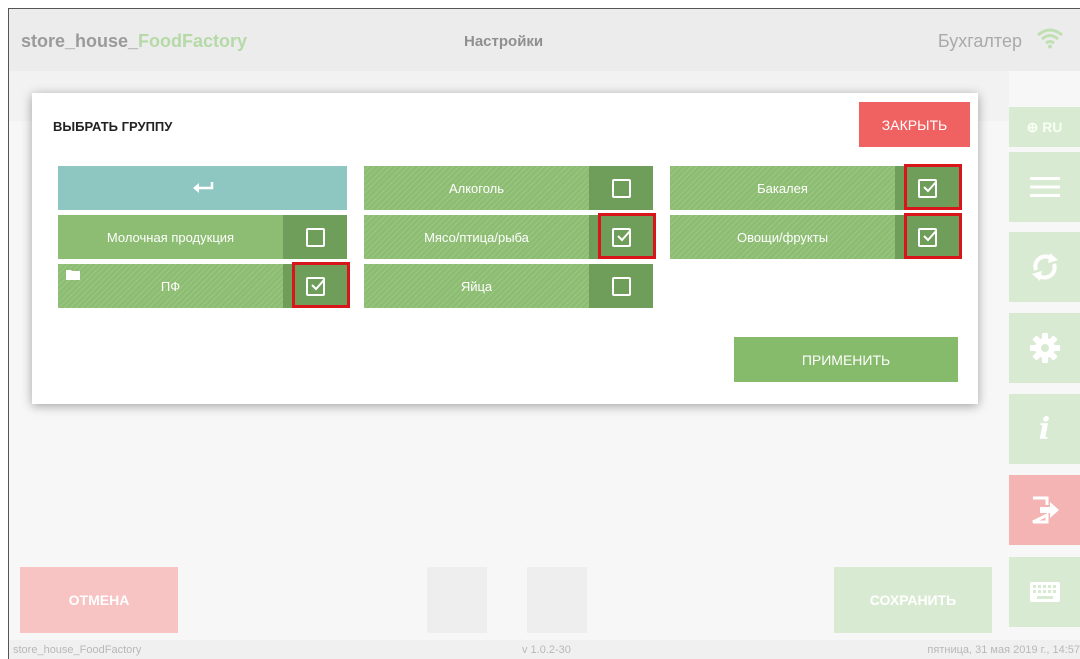  I want to click on group-label: Мясо/птица/рыба, so click(476, 237).